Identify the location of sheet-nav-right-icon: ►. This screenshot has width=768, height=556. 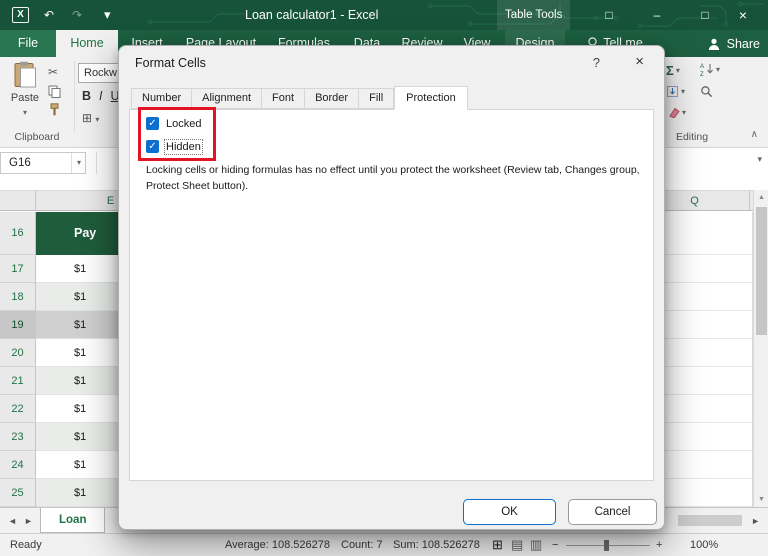
(28, 521).